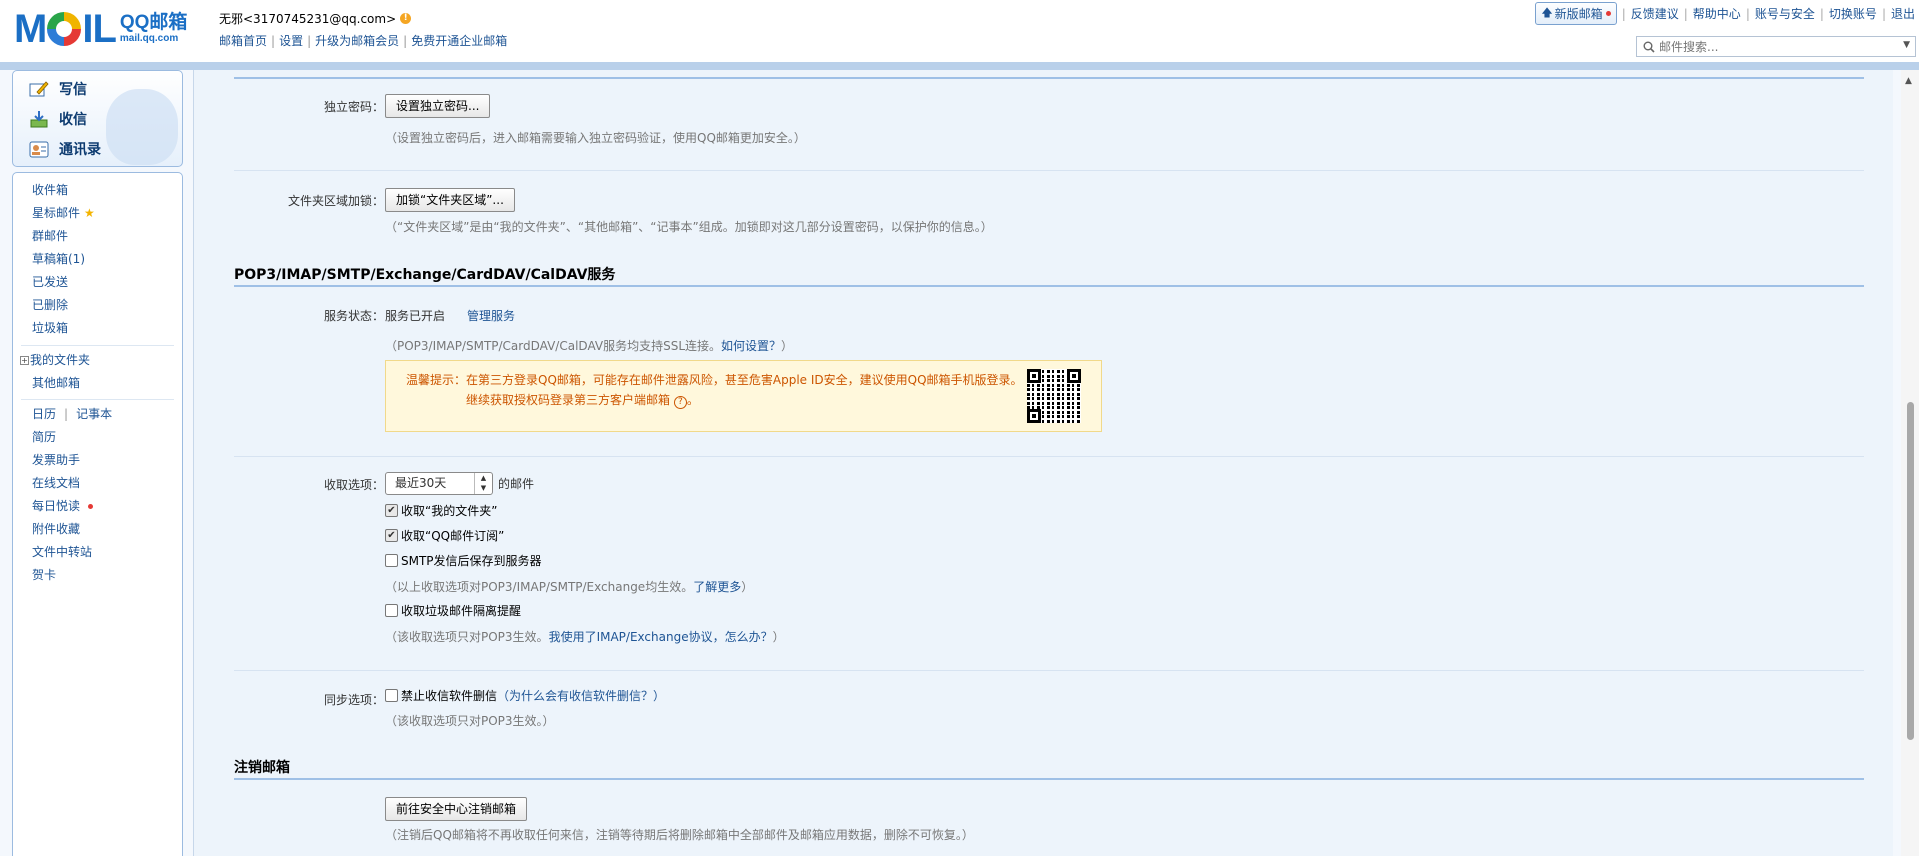 The height and width of the screenshot is (856, 1919). What do you see at coordinates (44, 575) in the screenshot?
I see `app-greeting-card: 贺卡` at bounding box center [44, 575].